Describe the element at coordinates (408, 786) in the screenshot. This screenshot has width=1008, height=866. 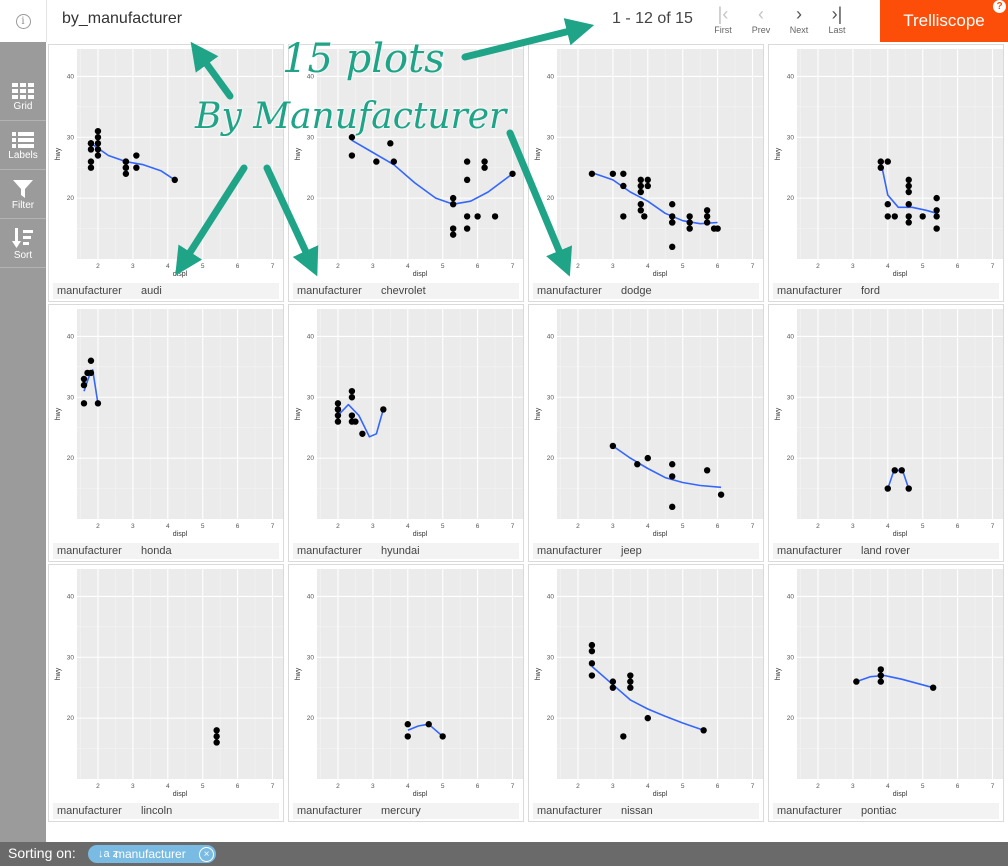
I see `x-tick-label: 4` at that location.